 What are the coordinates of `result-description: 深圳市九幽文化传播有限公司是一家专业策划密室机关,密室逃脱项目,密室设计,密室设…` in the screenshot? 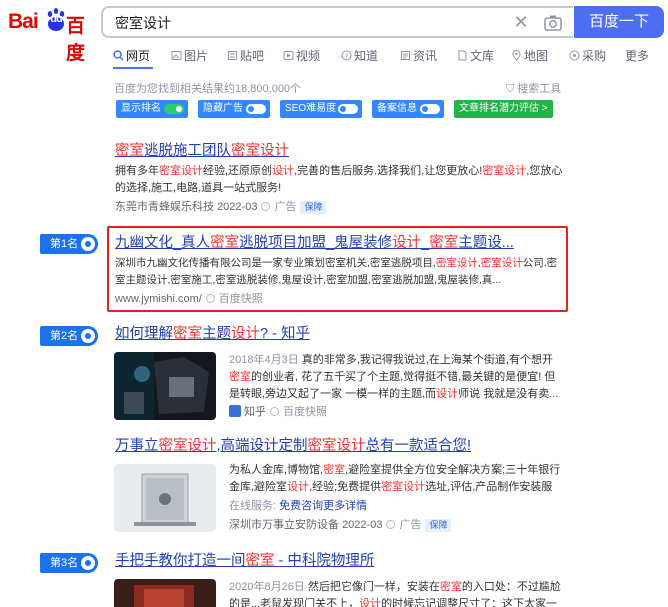 It's located at (336, 271).